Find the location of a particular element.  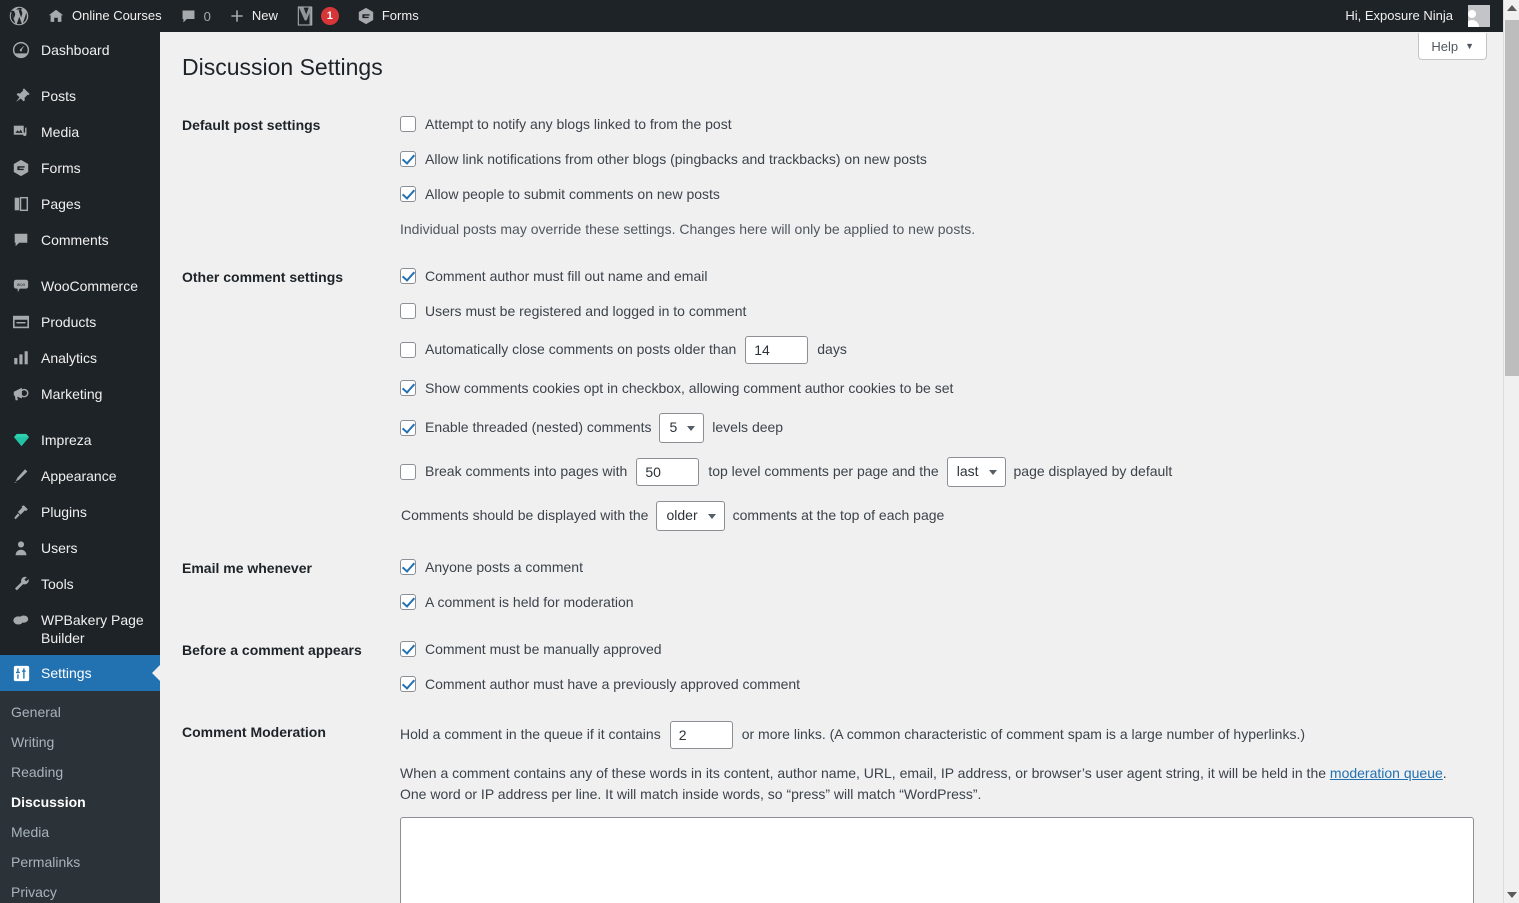

page-title: Discussion Settings is located at coordinates (282, 67).